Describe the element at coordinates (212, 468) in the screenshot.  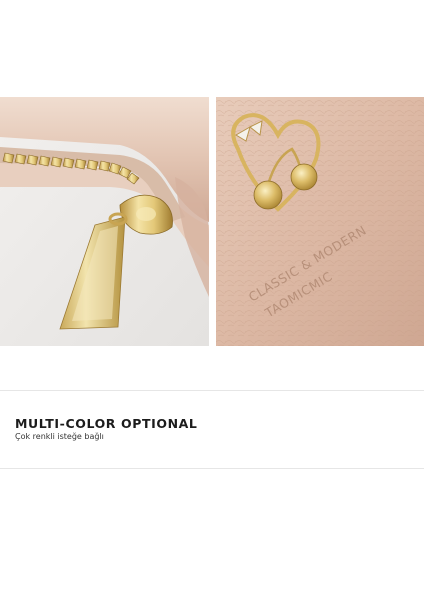
I see `section-divider-bottom` at that location.